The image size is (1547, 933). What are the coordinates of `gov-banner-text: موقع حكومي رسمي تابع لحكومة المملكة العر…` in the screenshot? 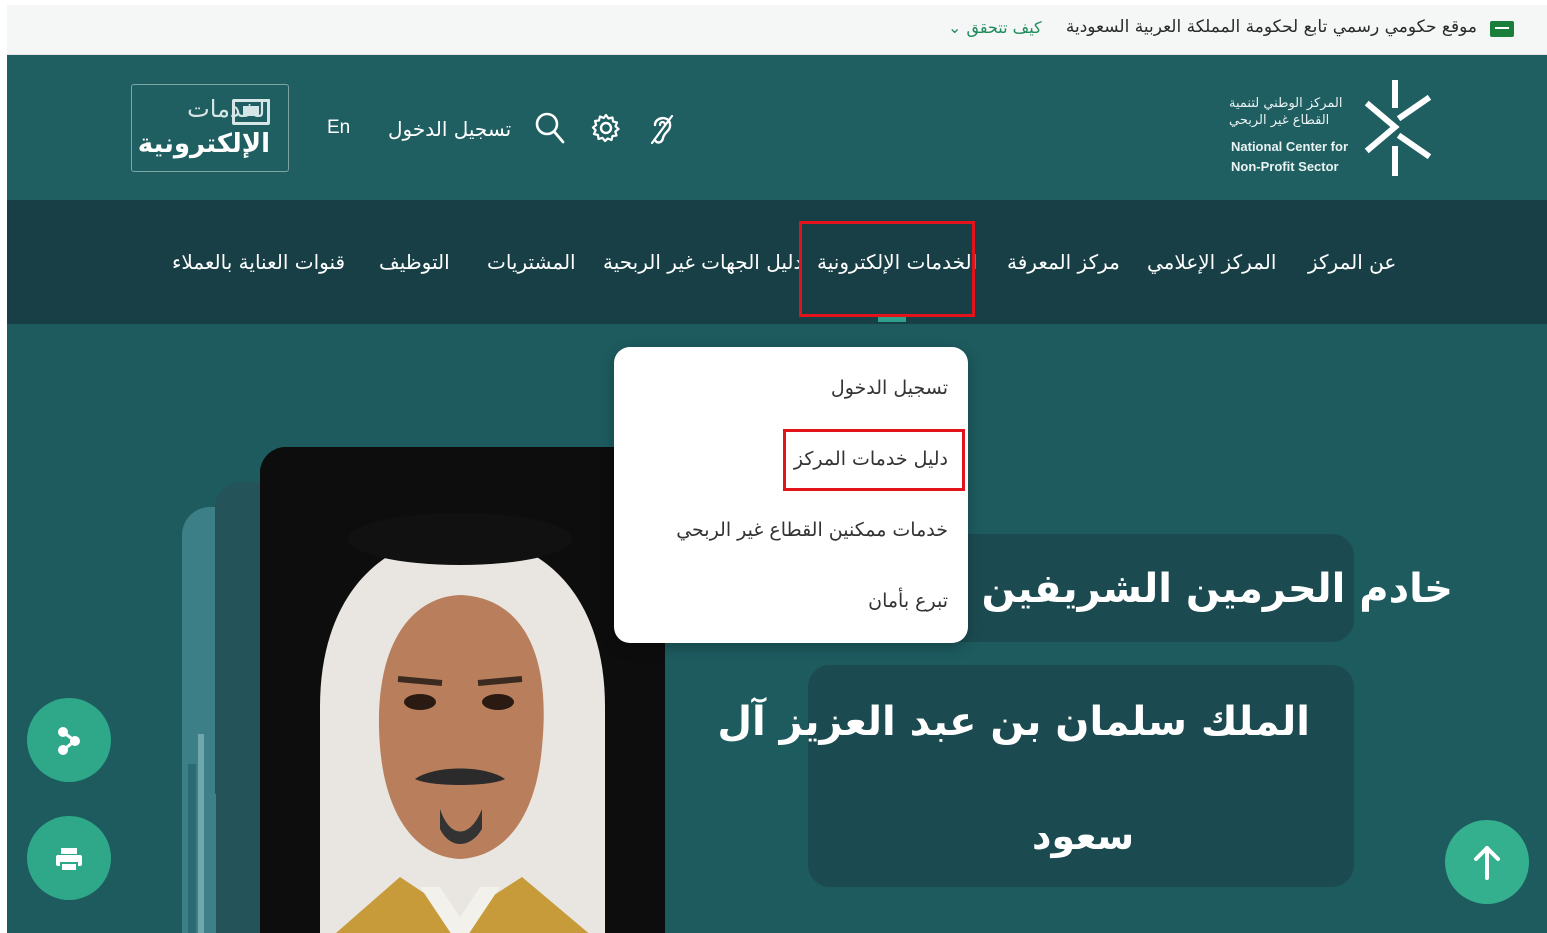 It's located at (1271, 27).